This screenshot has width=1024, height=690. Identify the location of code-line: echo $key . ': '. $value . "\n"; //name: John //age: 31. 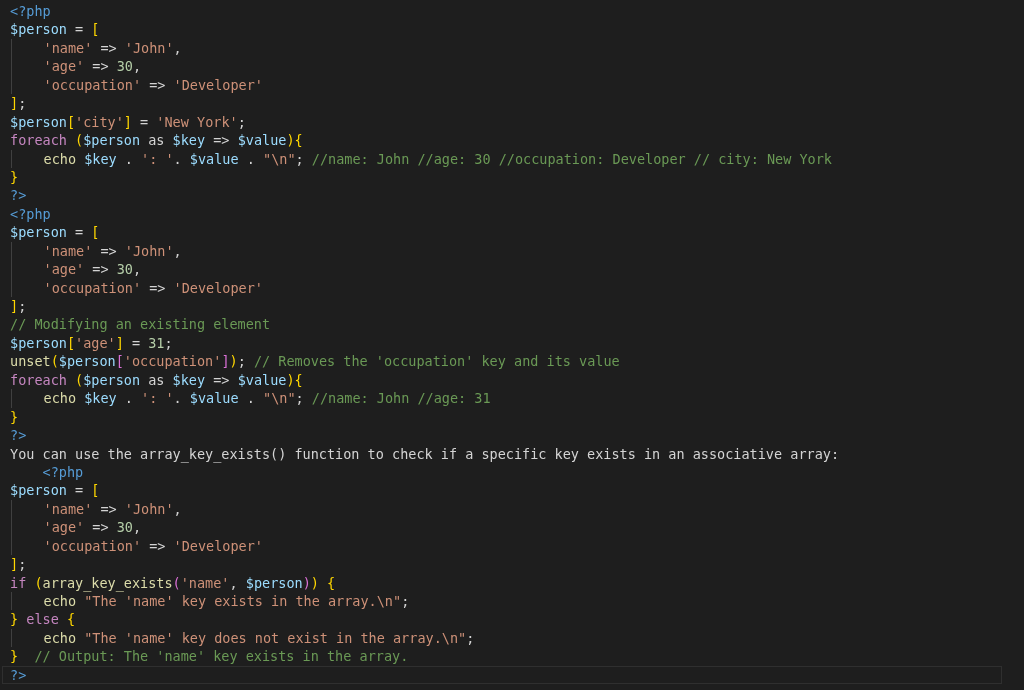
(267, 398).